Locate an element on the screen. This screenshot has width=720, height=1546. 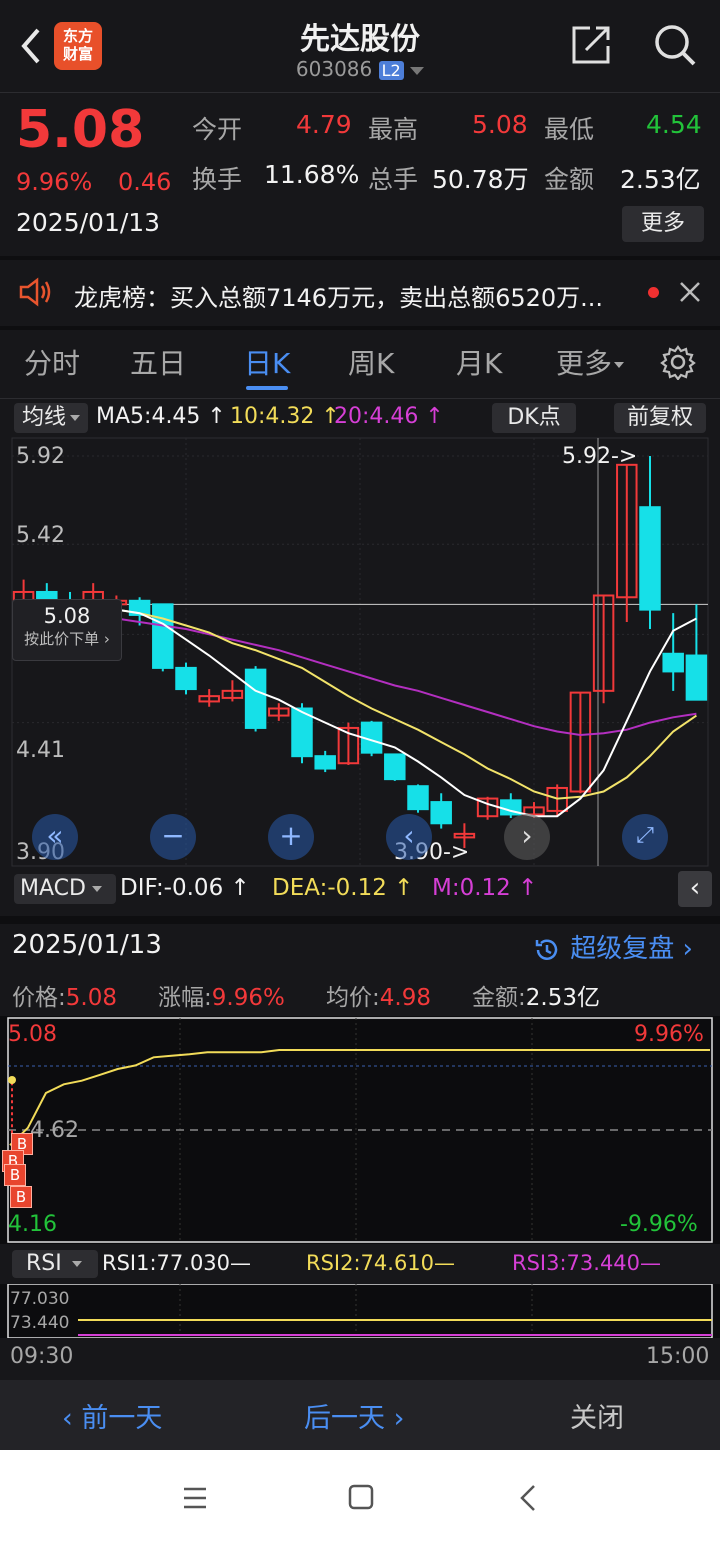
ma-select-label: 均线 is located at coordinates (44, 417).